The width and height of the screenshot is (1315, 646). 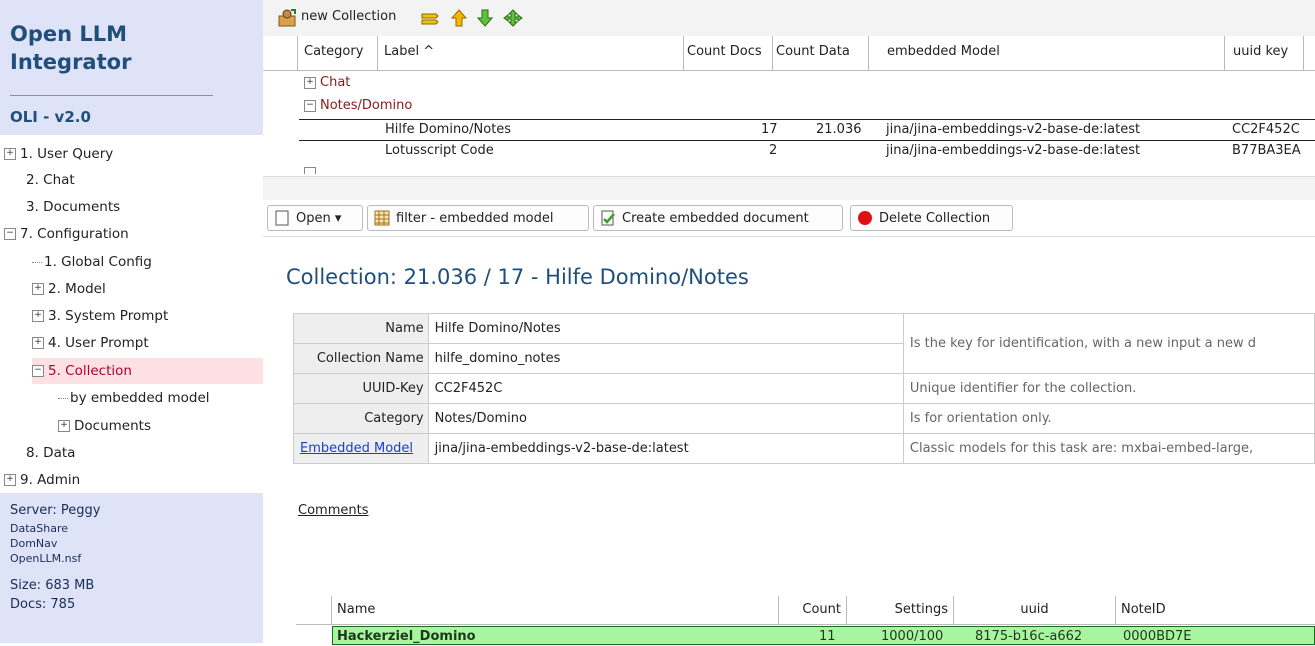 I want to click on nav-item-user-prompt: +4. User Prompt, so click(x=90, y=343).